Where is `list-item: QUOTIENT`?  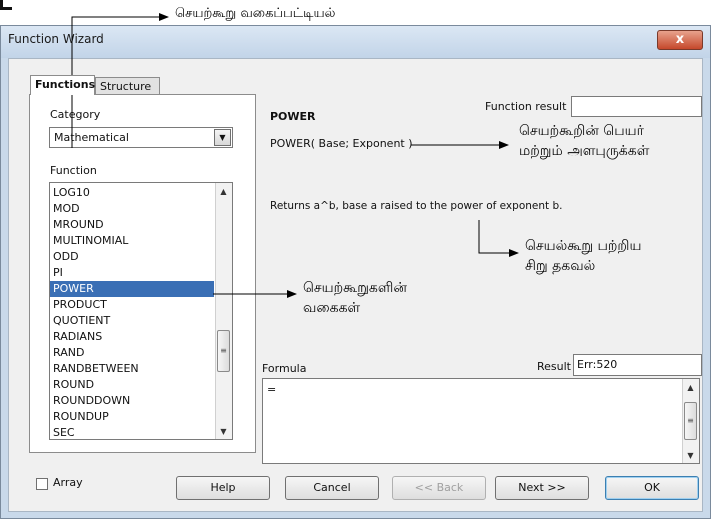
list-item: QUOTIENT is located at coordinates (132, 321).